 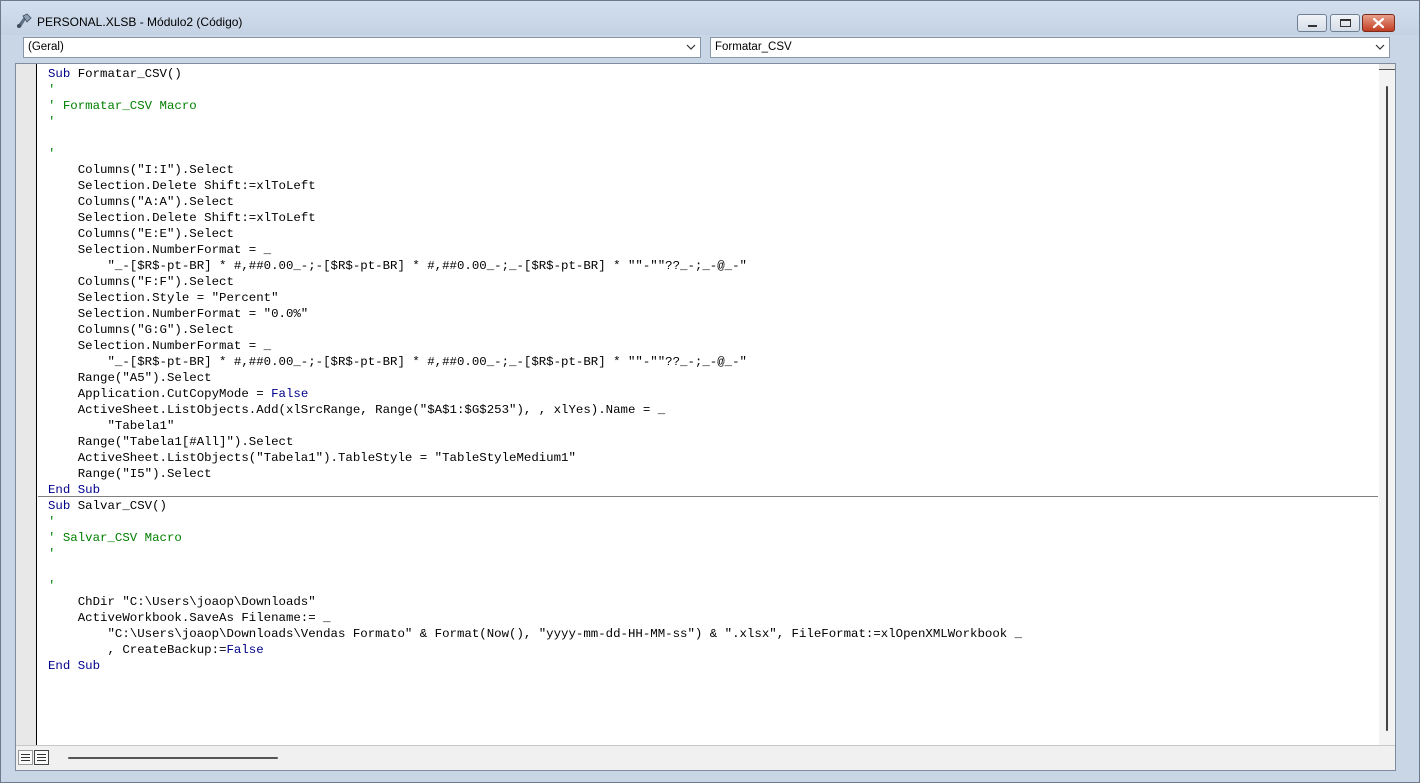 I want to click on code-line: Selection.NumberFormat = "0.0%", so click(x=178, y=314).